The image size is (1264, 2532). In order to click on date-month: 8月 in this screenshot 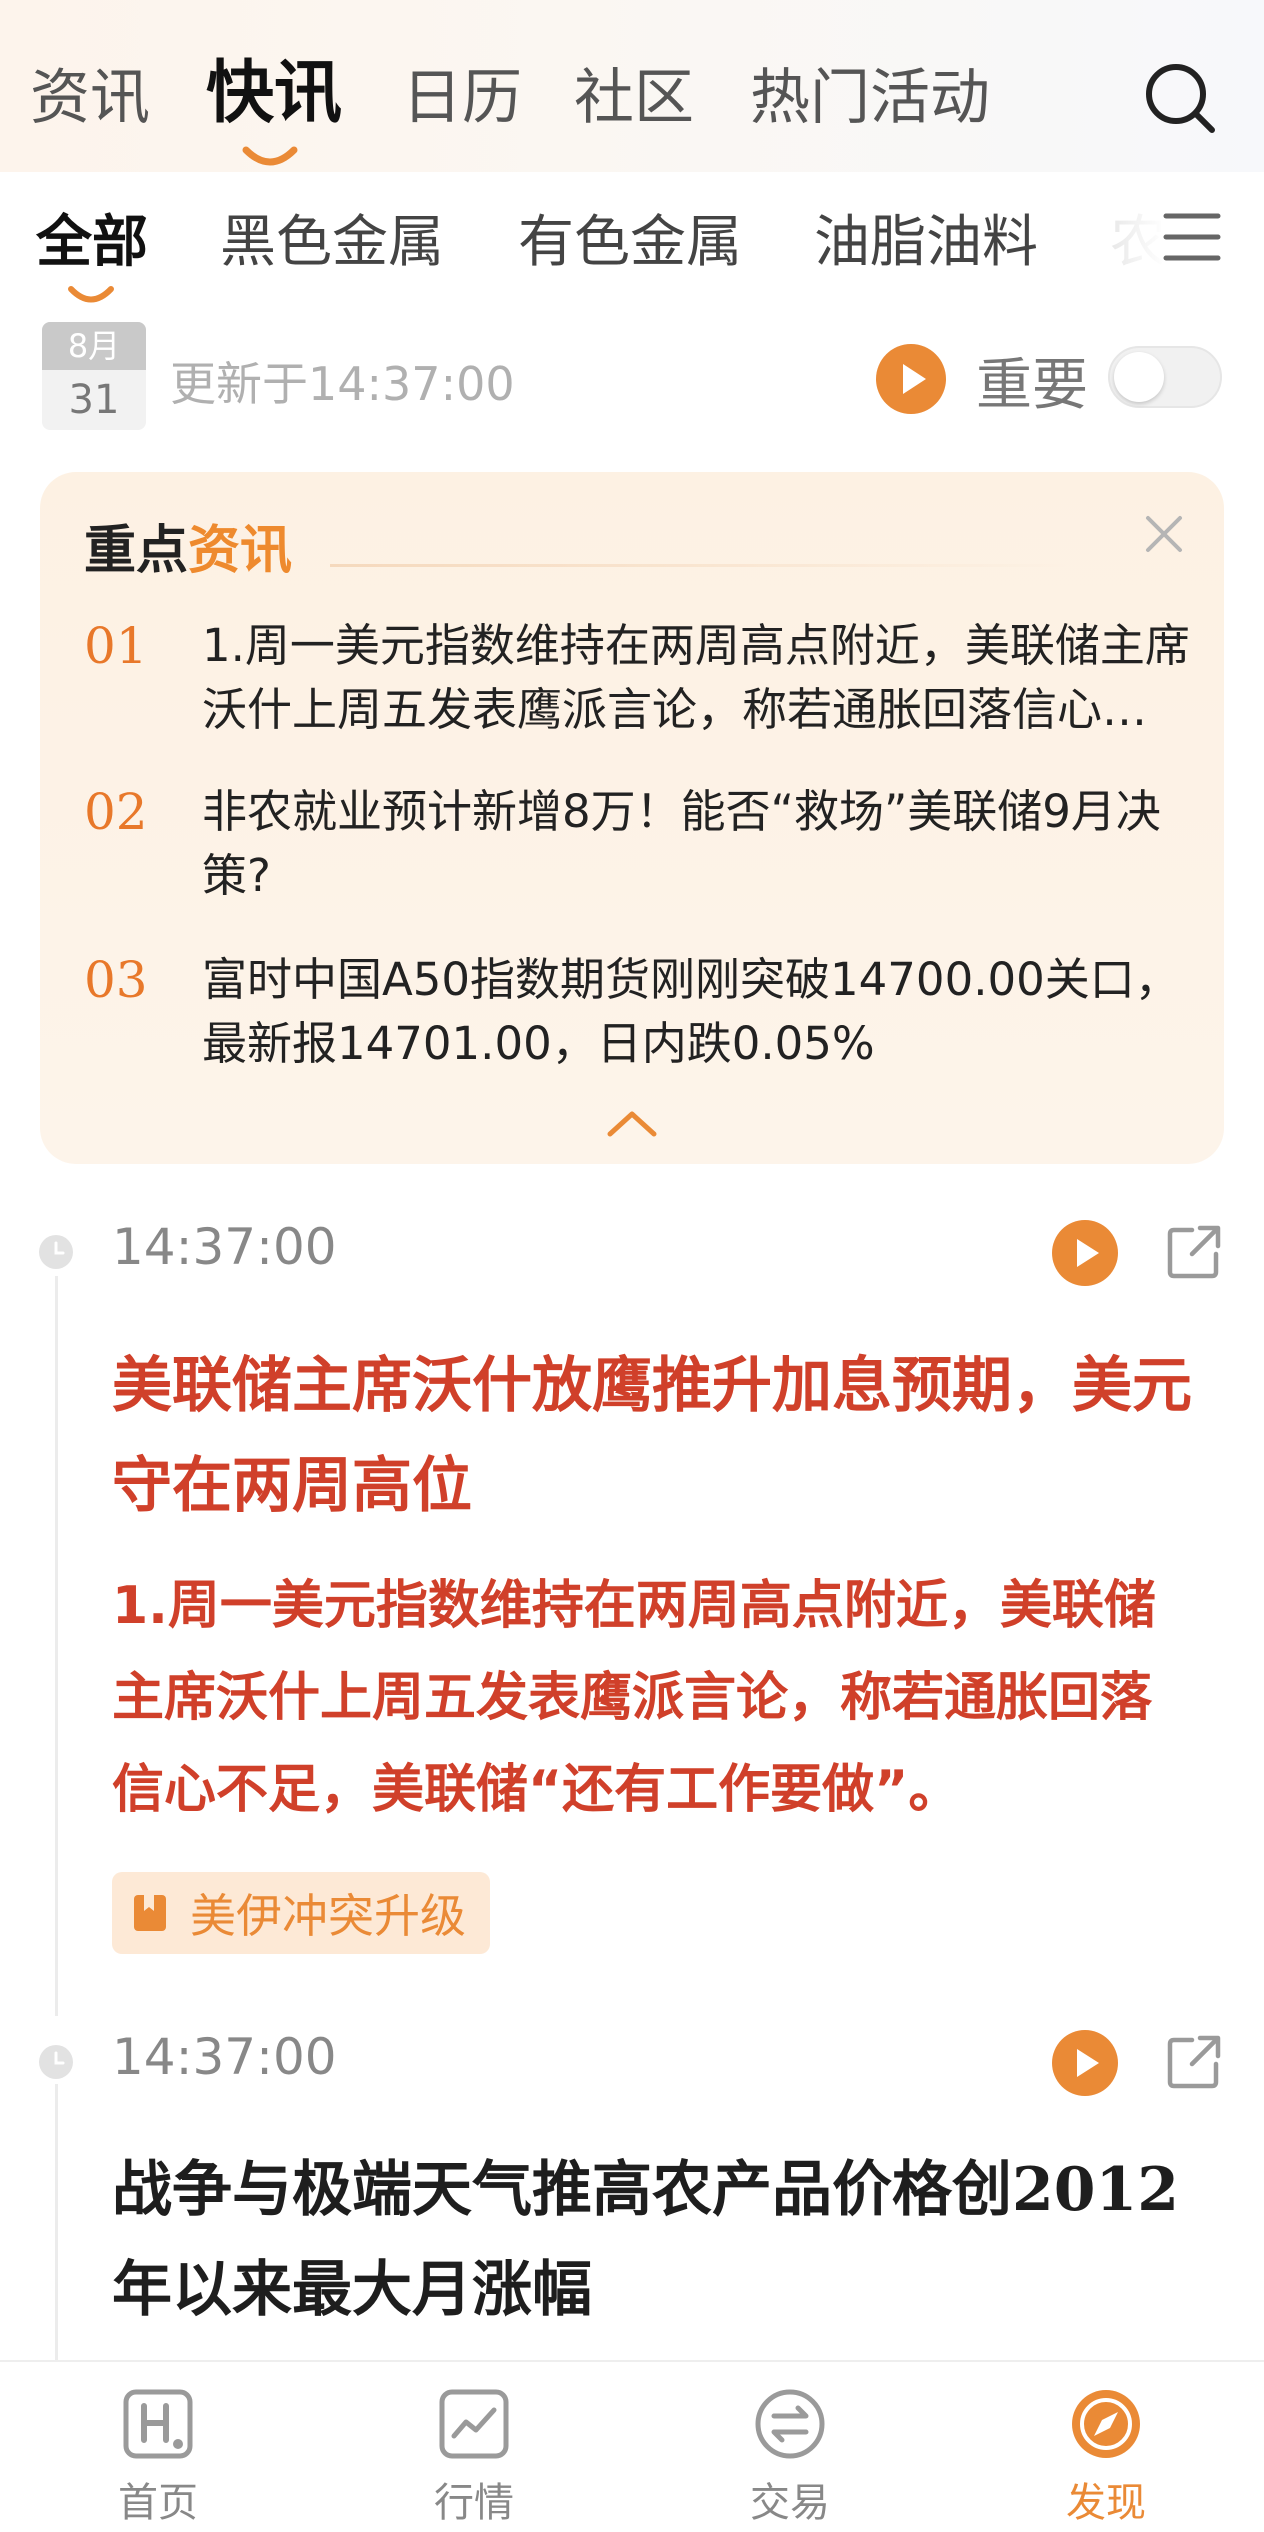, I will do `click(94, 346)`.